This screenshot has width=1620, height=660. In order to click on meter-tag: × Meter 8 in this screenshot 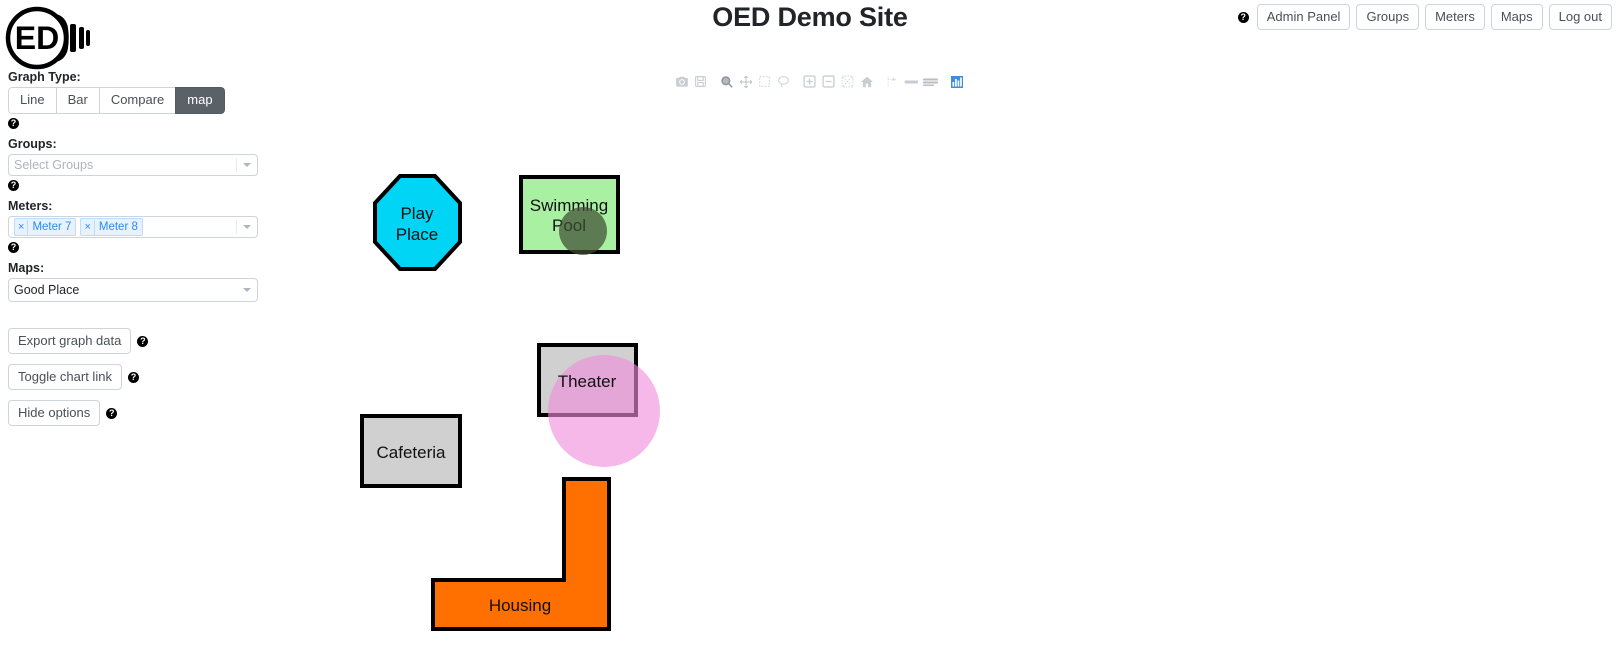, I will do `click(111, 227)`.